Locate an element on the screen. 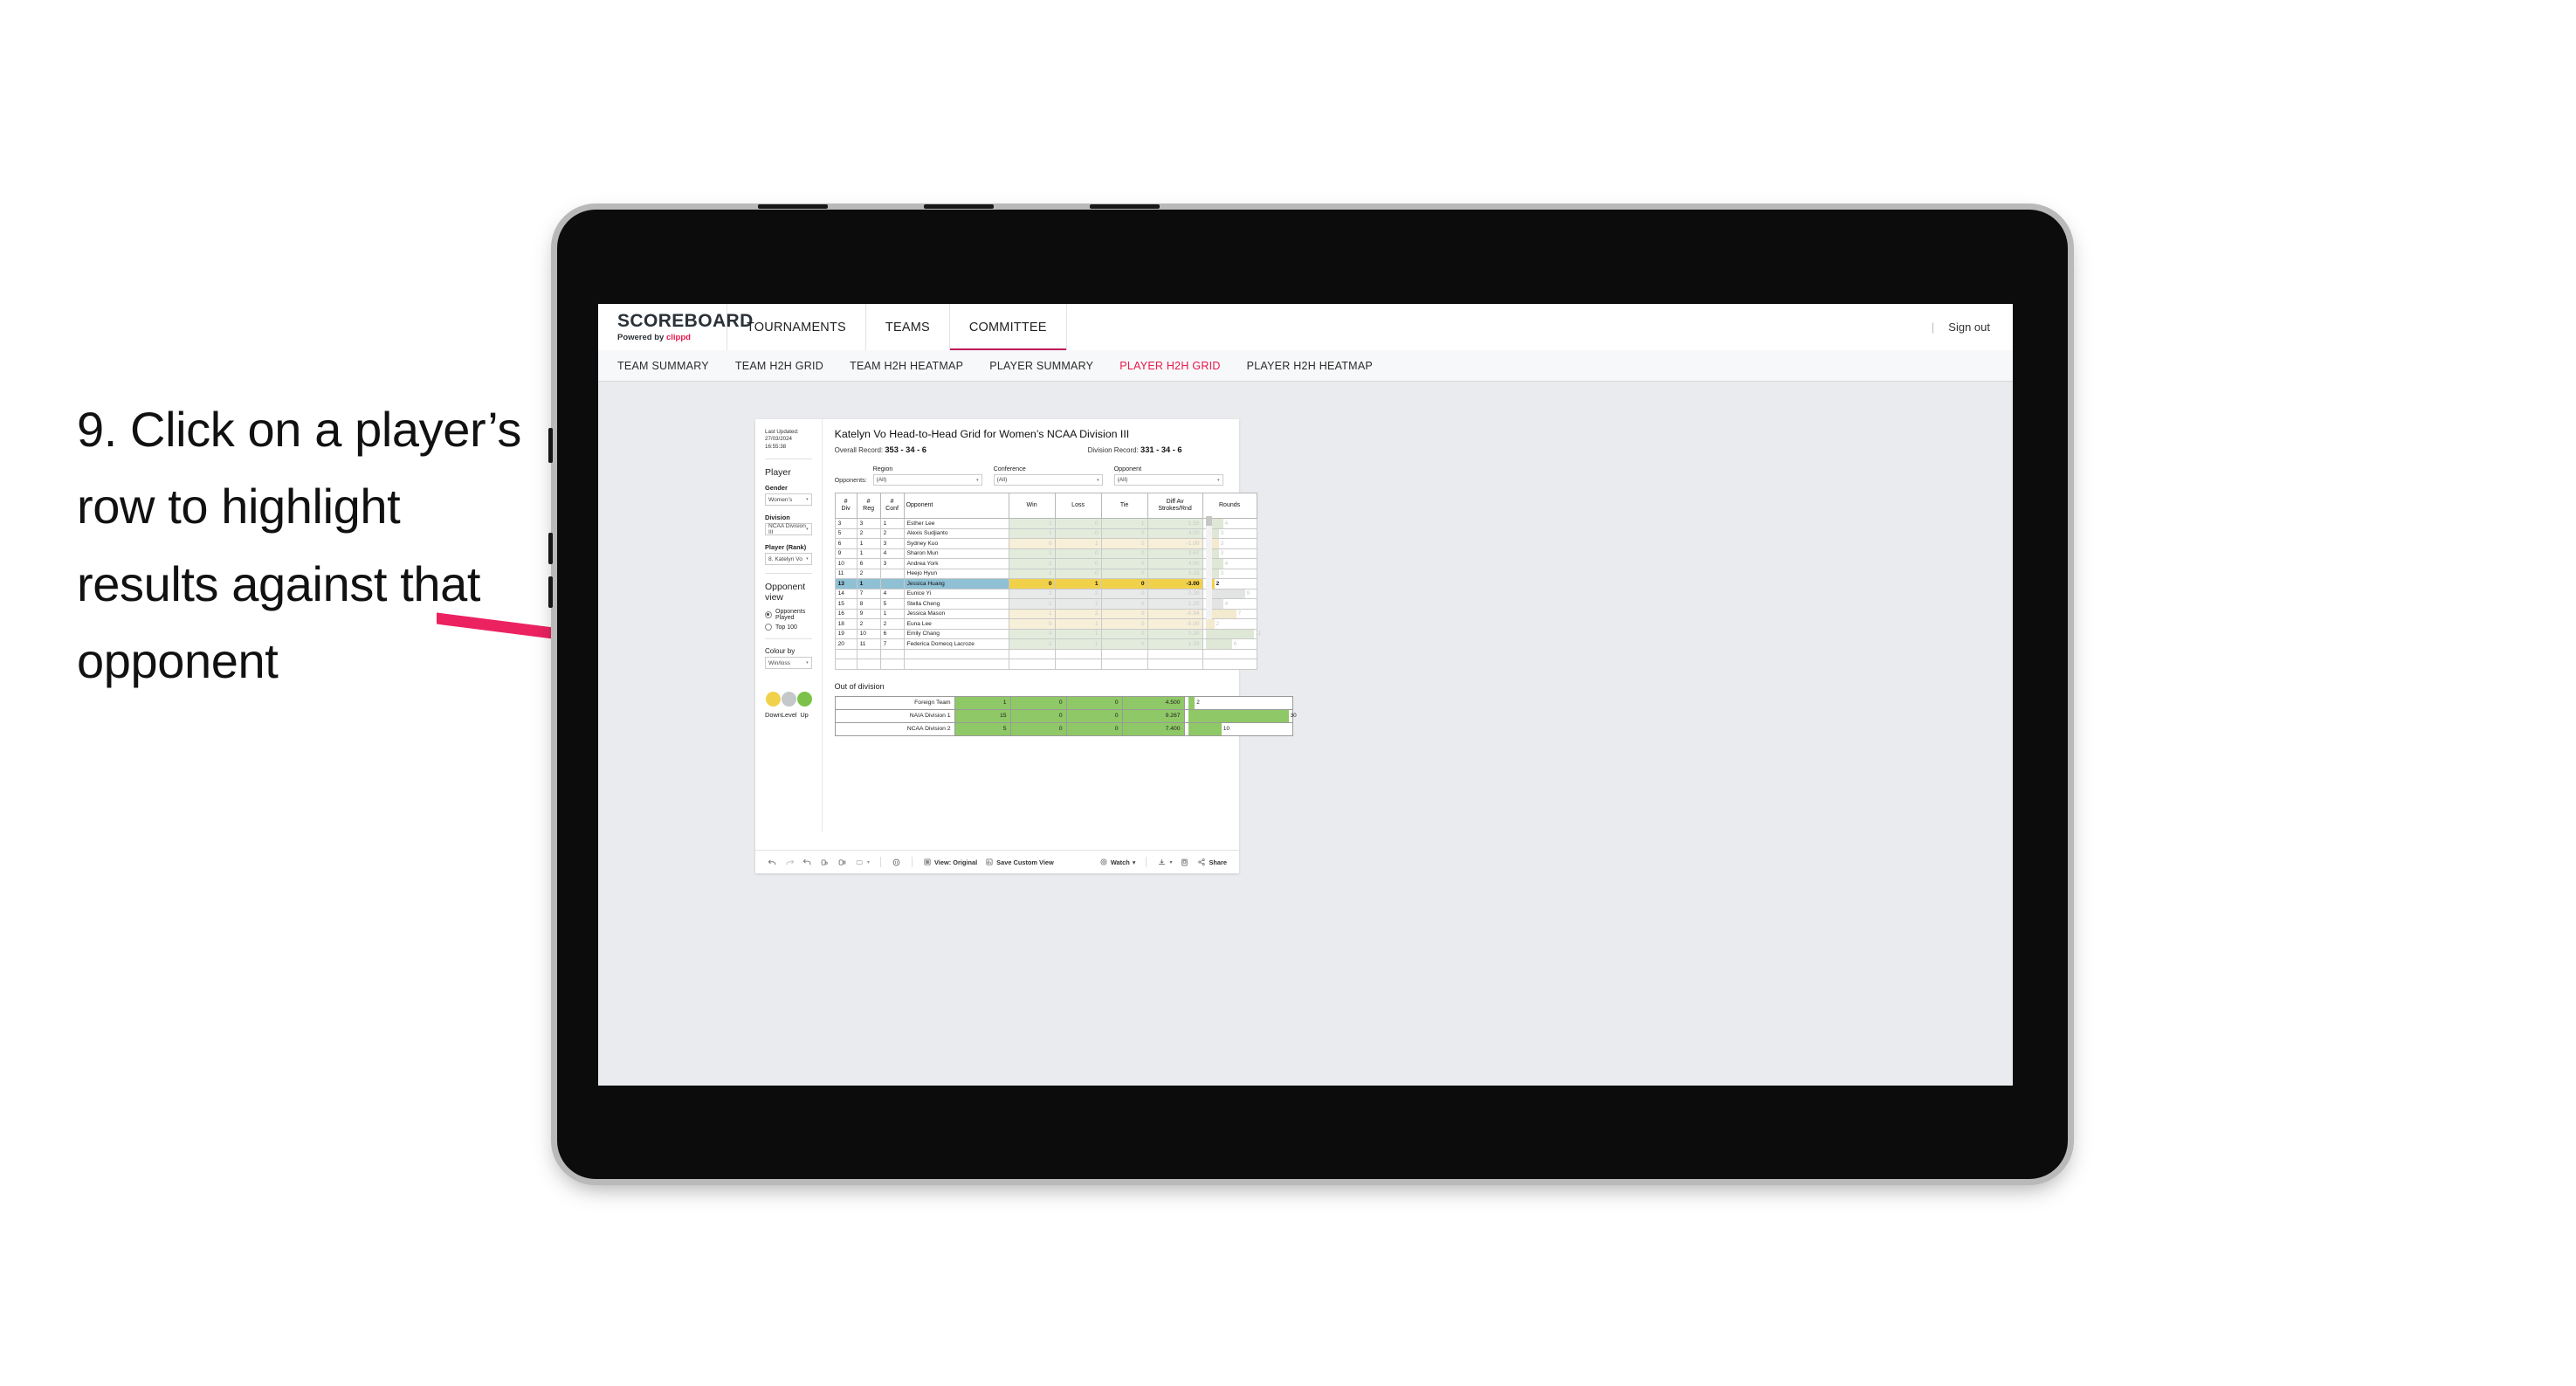 The image size is (2576, 1386). cell-conf is located at coordinates (892, 584).